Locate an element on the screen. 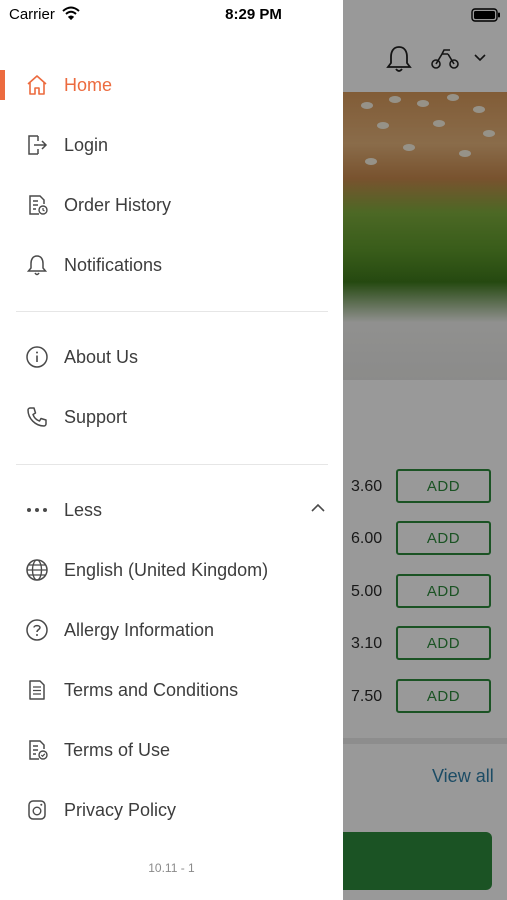 This screenshot has height=900, width=507. menu-item-label: Login is located at coordinates (86, 145).